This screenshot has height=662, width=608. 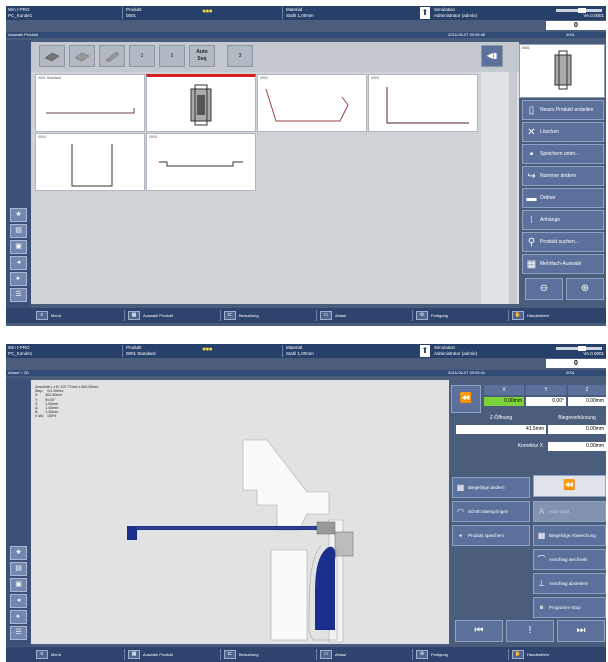 What do you see at coordinates (569, 486) in the screenshot?
I see `rewind-step-button: ⏪` at bounding box center [569, 486].